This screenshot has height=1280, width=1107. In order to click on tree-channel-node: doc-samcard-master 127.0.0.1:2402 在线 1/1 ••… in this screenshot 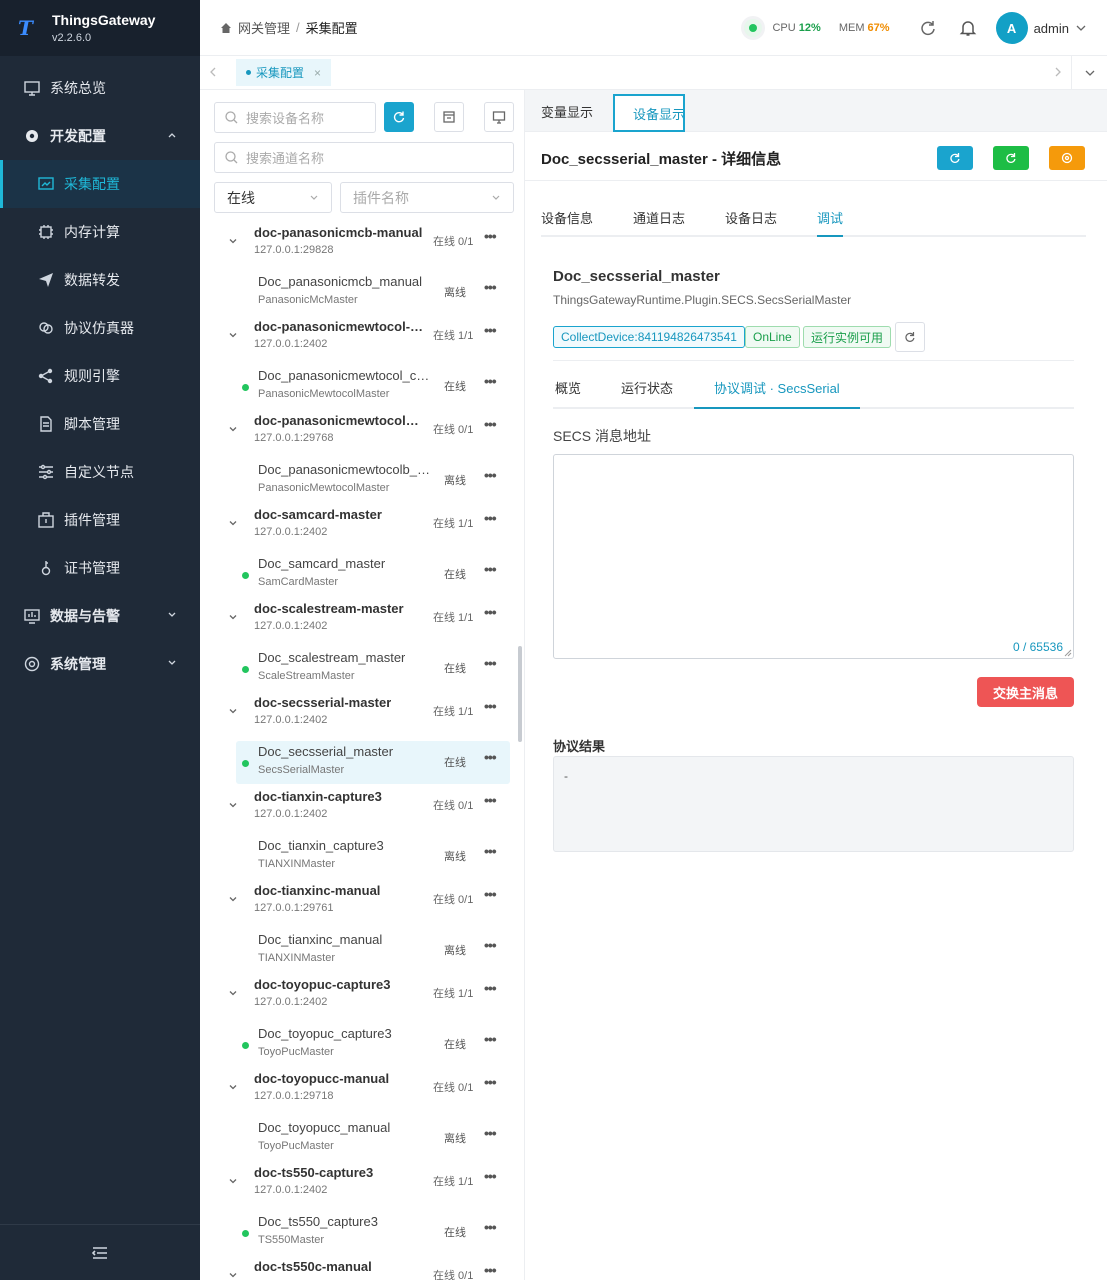, I will do `click(359, 529)`.